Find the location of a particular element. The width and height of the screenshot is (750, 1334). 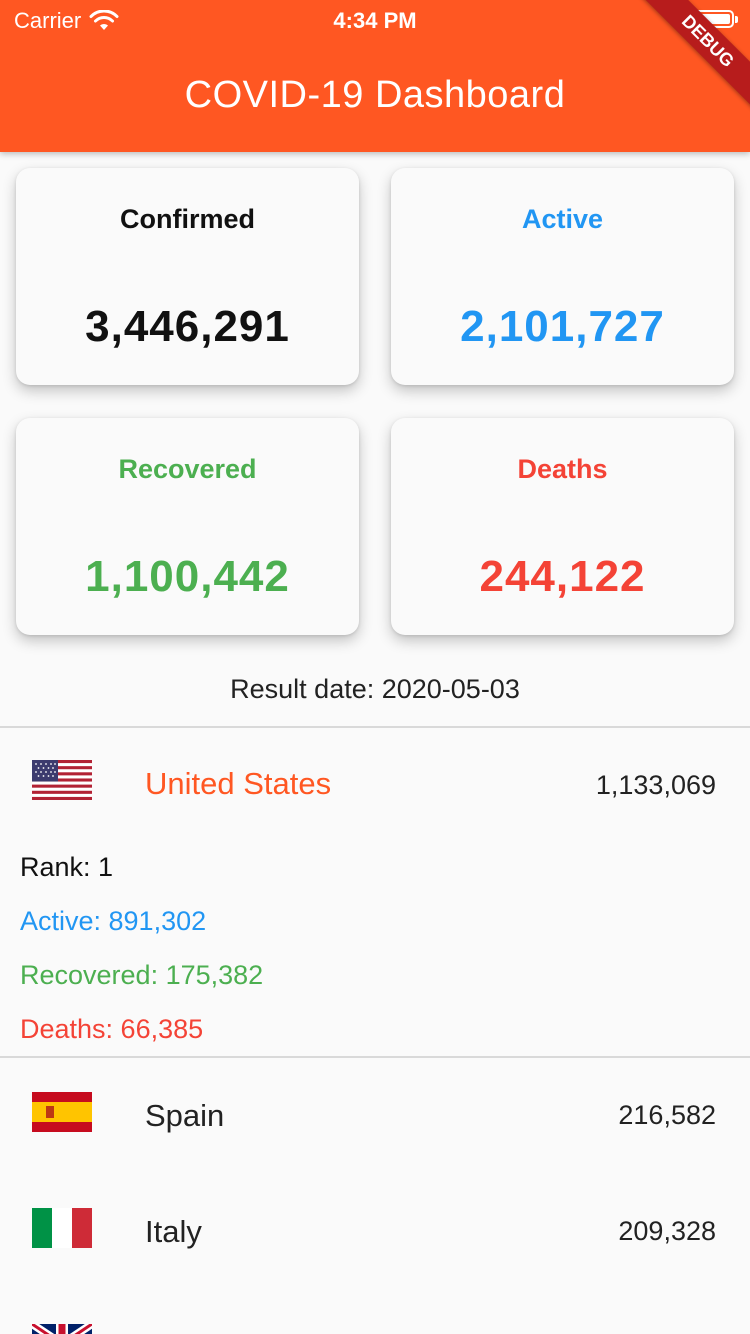

country-row-partial is located at coordinates (375, 1317).